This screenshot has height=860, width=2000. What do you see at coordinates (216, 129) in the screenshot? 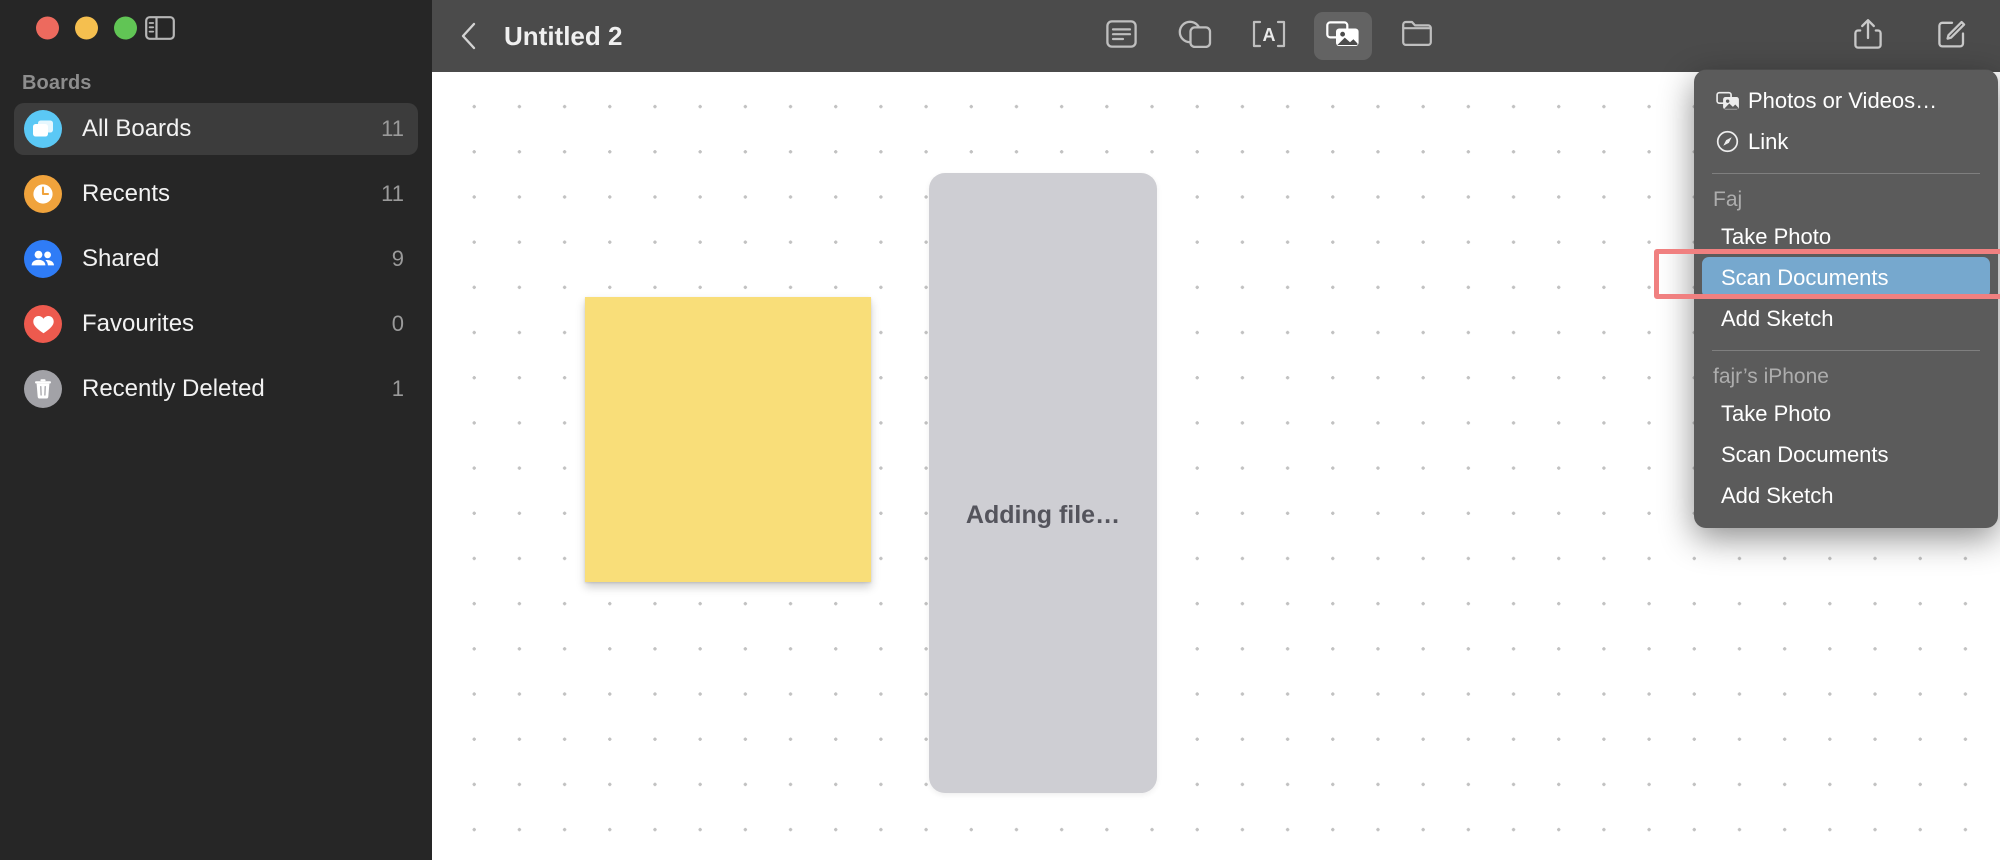
I see `sidebar-item-all-boards: All Boards 11` at bounding box center [216, 129].